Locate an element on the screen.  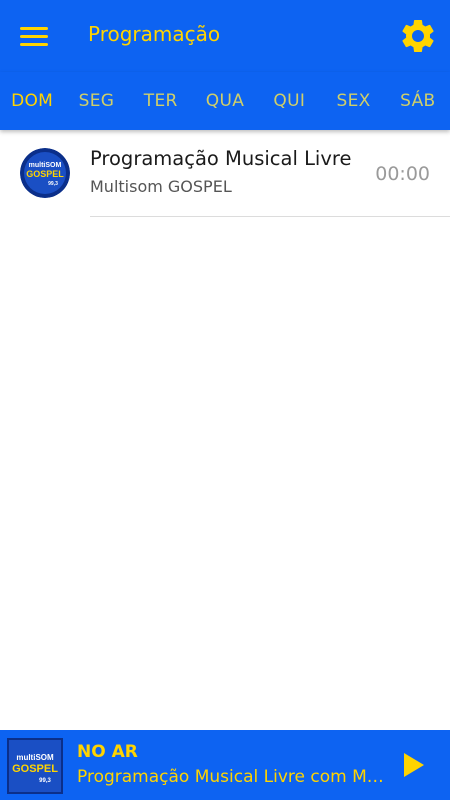
program-subtitle: Multisom GOSPEL is located at coordinates (161, 186).